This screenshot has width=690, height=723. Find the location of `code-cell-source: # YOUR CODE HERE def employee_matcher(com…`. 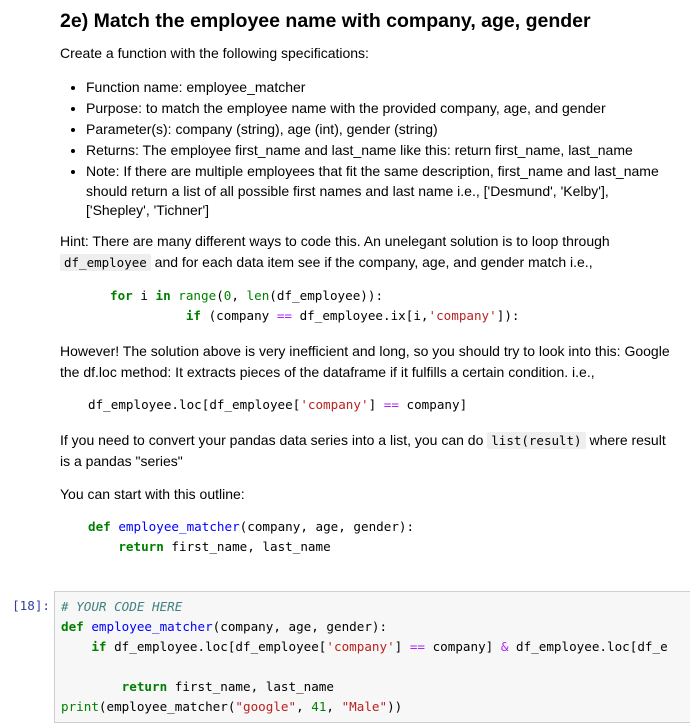

code-cell-source: # YOUR CODE HERE def employee_matcher(com… is located at coordinates (364, 657).